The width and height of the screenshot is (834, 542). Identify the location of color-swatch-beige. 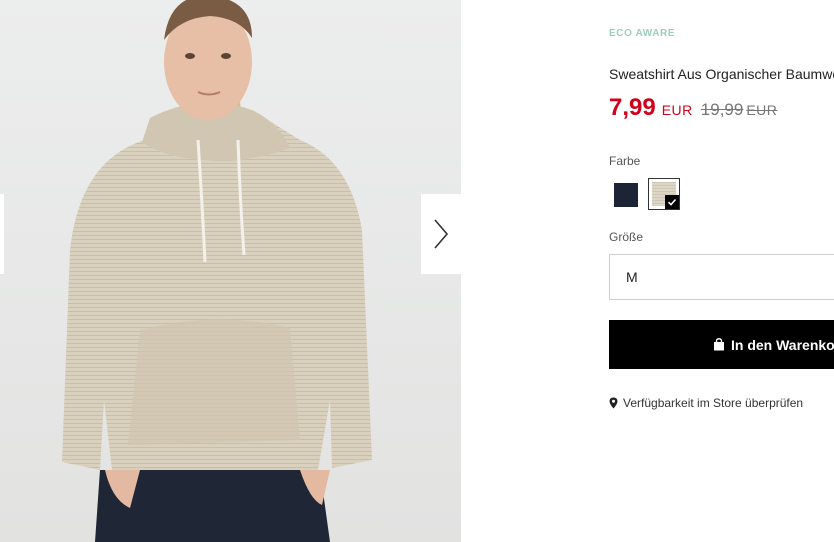
(664, 194).